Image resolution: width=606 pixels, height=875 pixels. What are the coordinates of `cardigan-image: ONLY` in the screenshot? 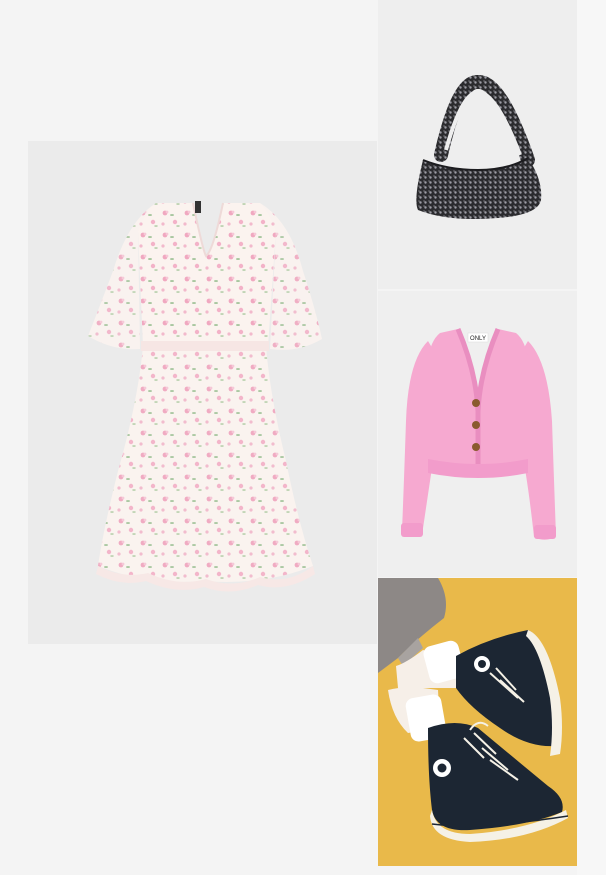 It's located at (477, 434).